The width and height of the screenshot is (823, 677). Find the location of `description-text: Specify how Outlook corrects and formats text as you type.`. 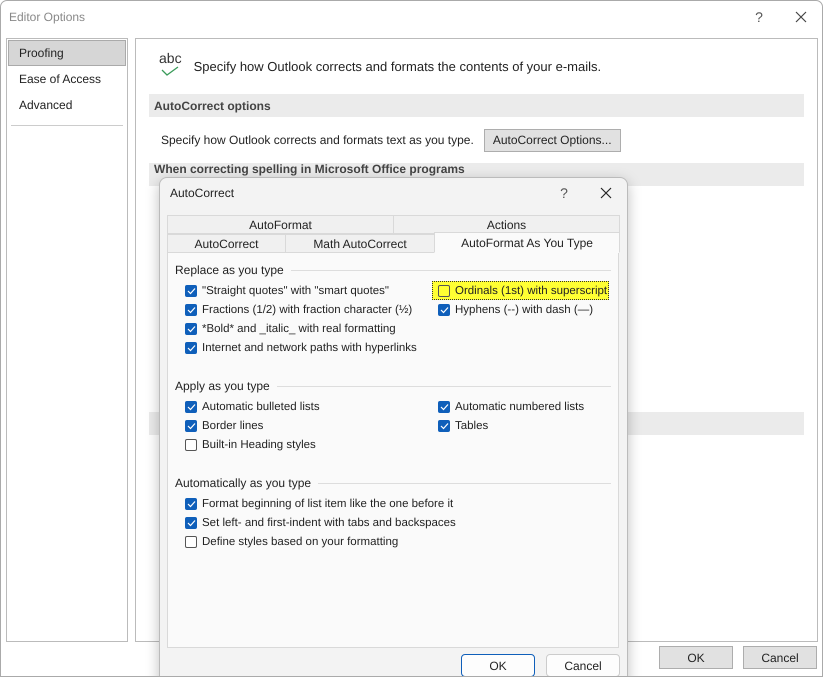

description-text: Specify how Outlook corrects and formats text as you type. is located at coordinates (317, 140).